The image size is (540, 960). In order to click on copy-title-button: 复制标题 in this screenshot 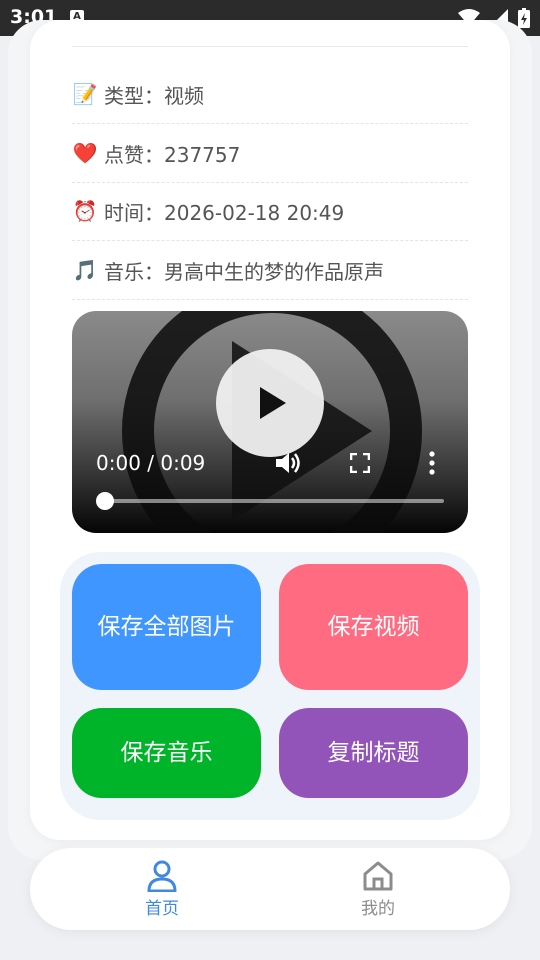, I will do `click(373, 753)`.